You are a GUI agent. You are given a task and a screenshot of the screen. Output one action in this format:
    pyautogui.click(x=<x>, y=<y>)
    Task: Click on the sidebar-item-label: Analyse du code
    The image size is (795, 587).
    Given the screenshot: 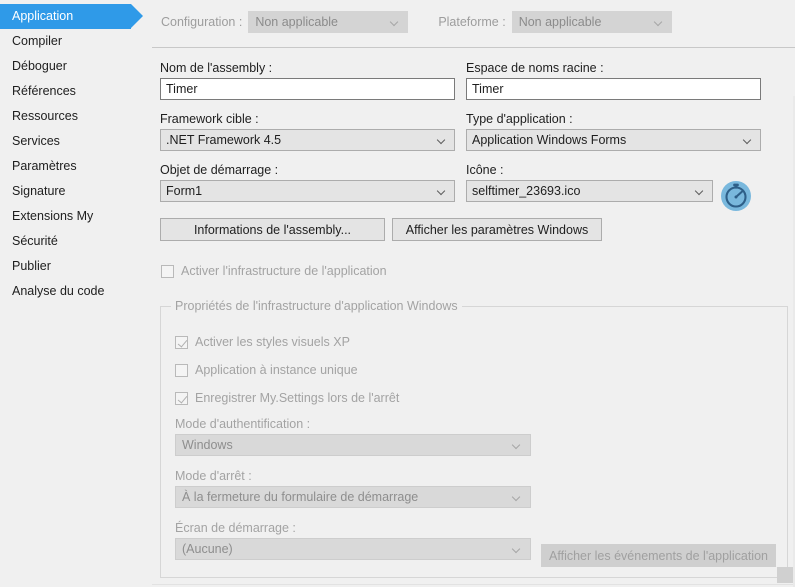 What is the action you would take?
    pyautogui.click(x=58, y=291)
    